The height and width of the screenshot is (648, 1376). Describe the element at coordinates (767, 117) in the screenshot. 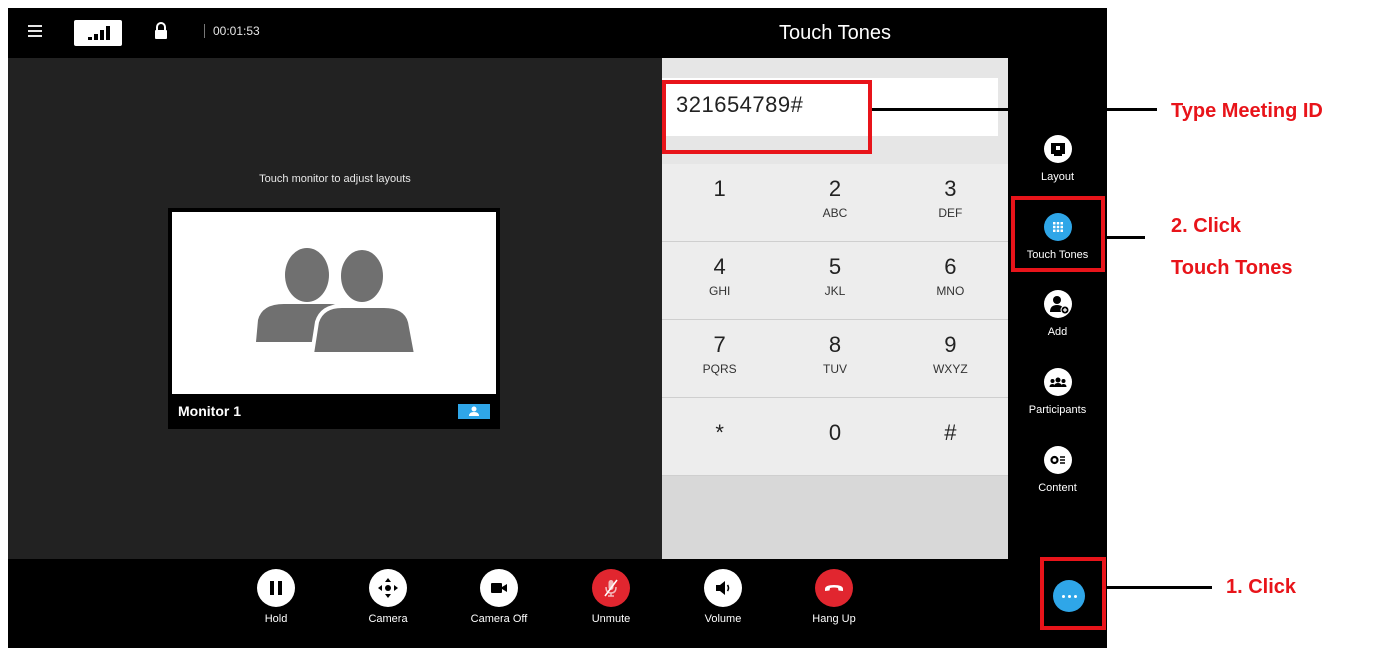

I see `annotation-highlight-input` at that location.